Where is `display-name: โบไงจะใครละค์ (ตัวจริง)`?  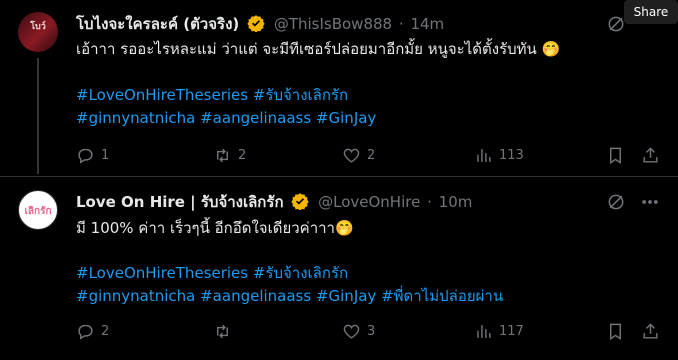
display-name: โบไงจะใครละค์ (ตัวจริง) is located at coordinates (157, 24).